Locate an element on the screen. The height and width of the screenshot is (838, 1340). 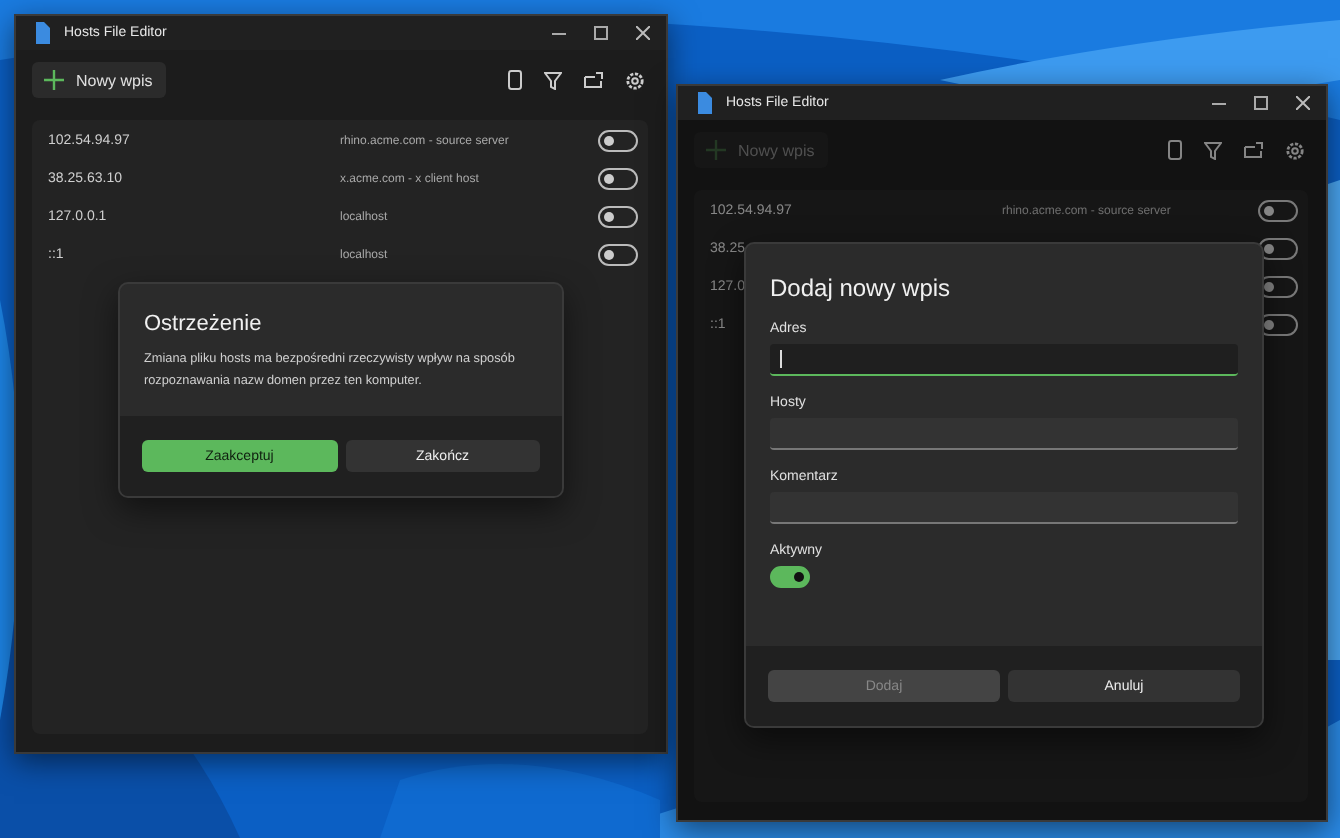
plus-icon is located at coordinates (54, 80).